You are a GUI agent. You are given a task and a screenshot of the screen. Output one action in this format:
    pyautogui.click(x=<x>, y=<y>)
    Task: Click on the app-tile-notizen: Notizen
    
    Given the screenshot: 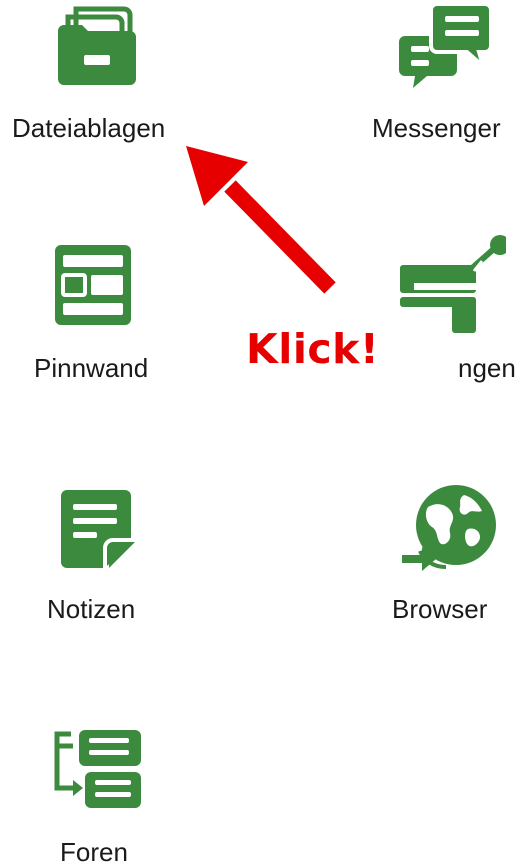 What is the action you would take?
    pyautogui.click(x=100, y=560)
    